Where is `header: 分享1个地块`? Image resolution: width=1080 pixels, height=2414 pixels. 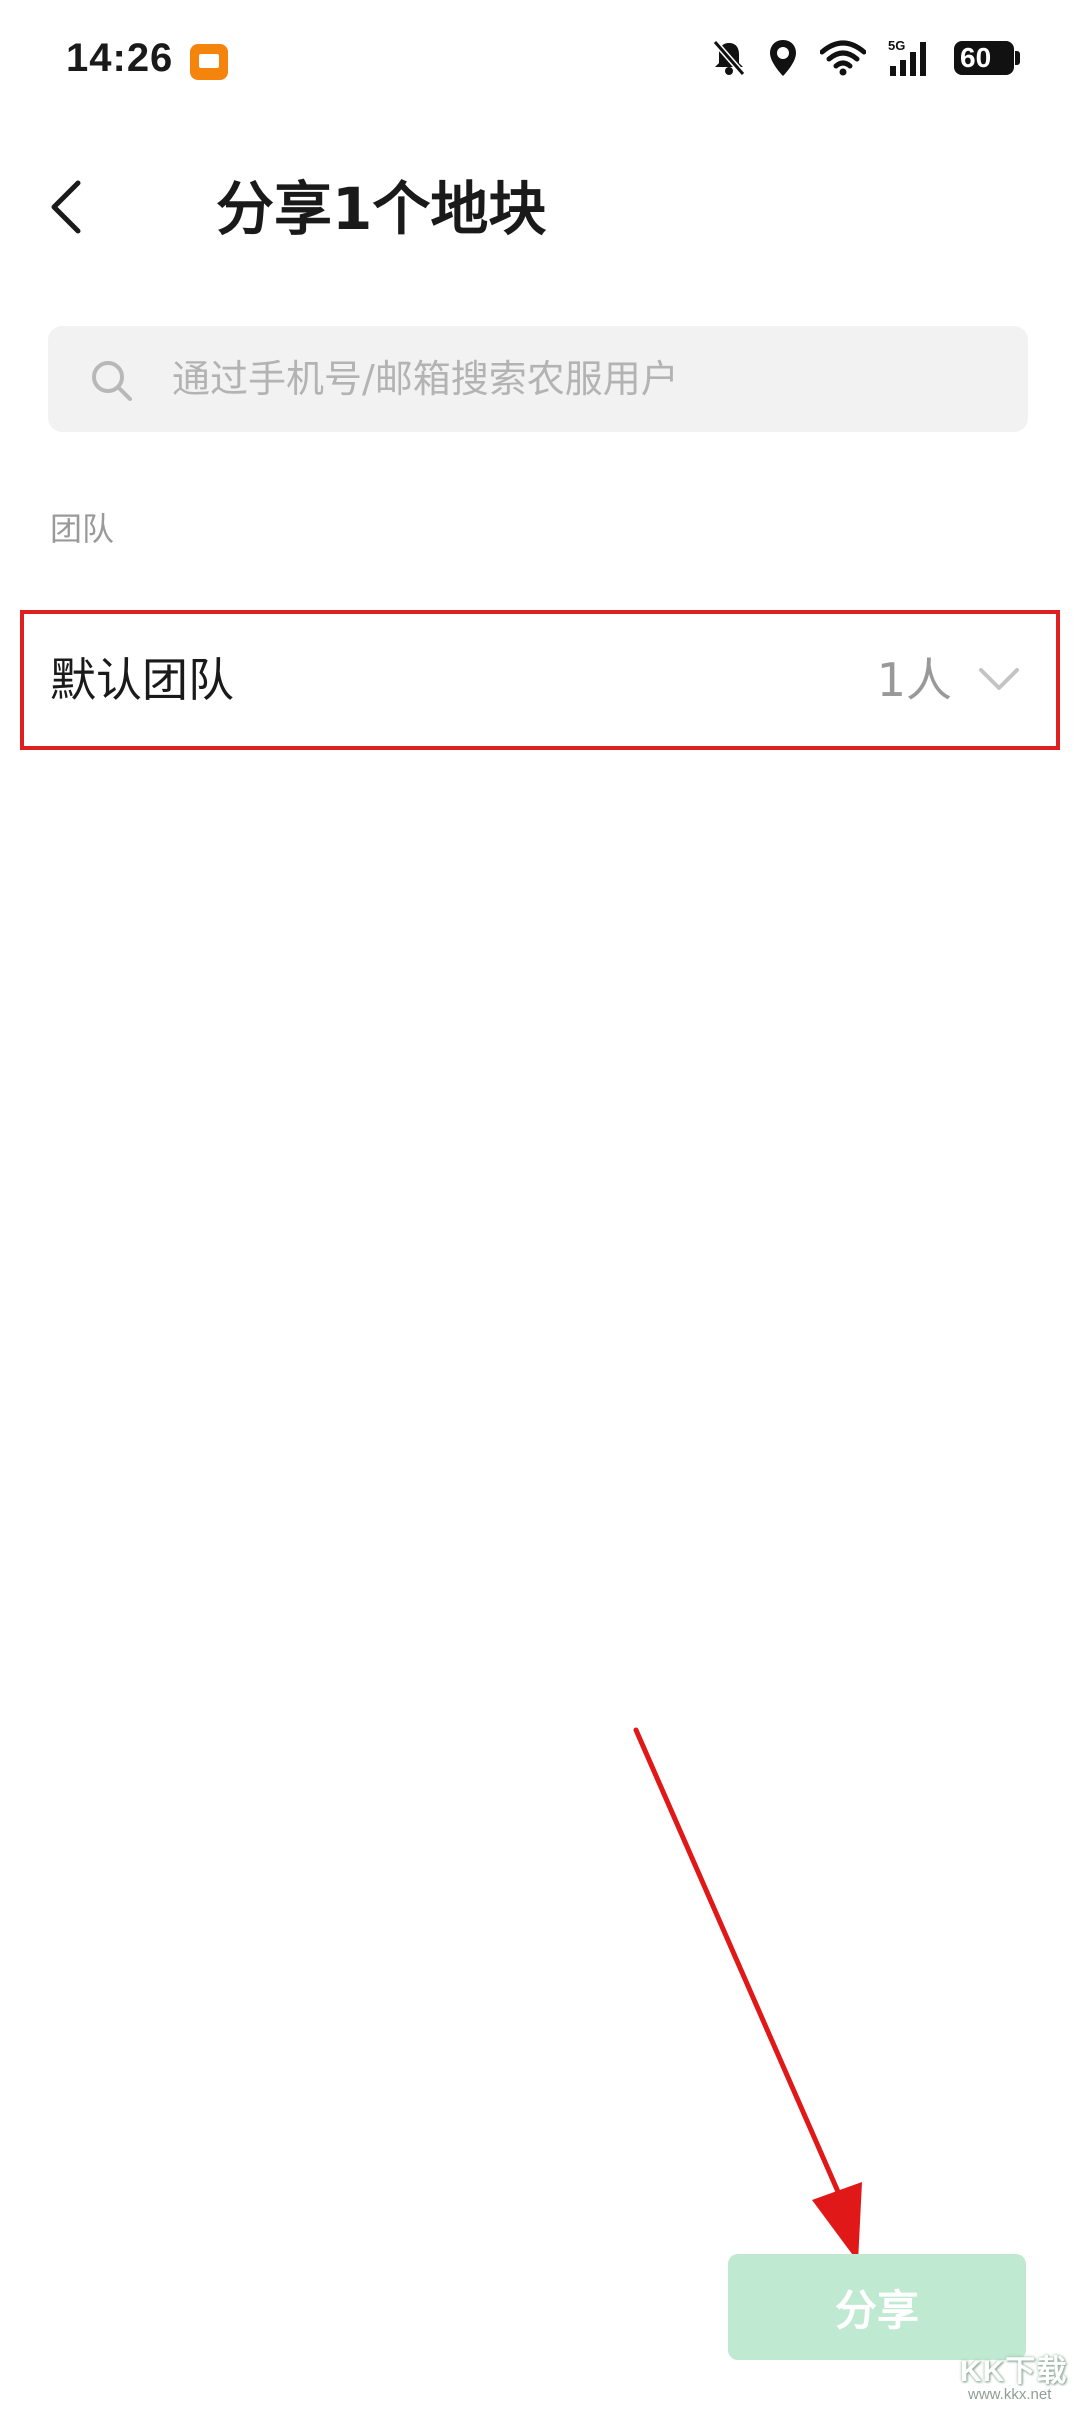 header: 分享1个地块 is located at coordinates (540, 205).